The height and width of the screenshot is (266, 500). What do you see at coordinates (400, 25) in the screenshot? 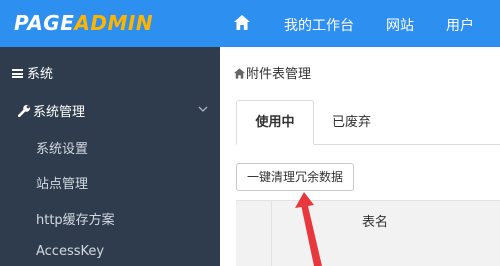
I see `nav-site: 网站` at bounding box center [400, 25].